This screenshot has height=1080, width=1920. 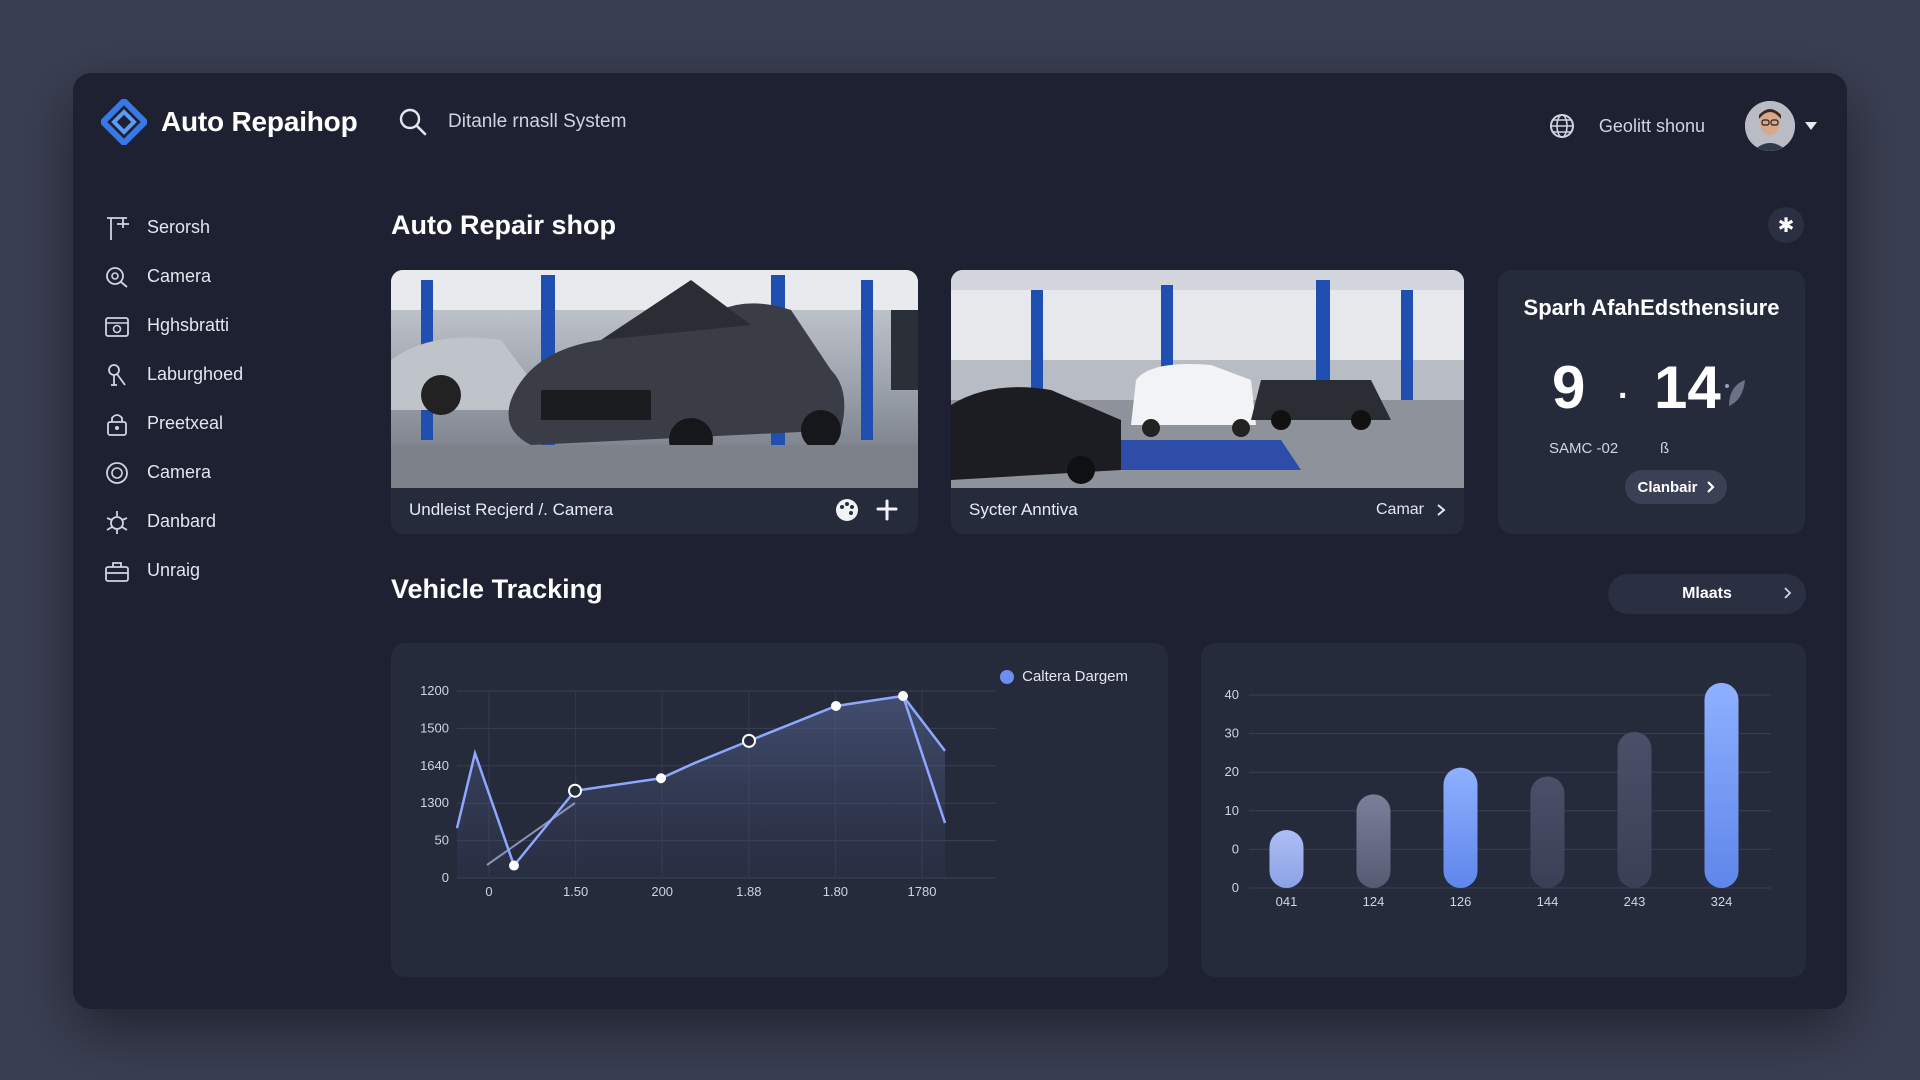 I want to click on globe-icon, so click(x=1562, y=126).